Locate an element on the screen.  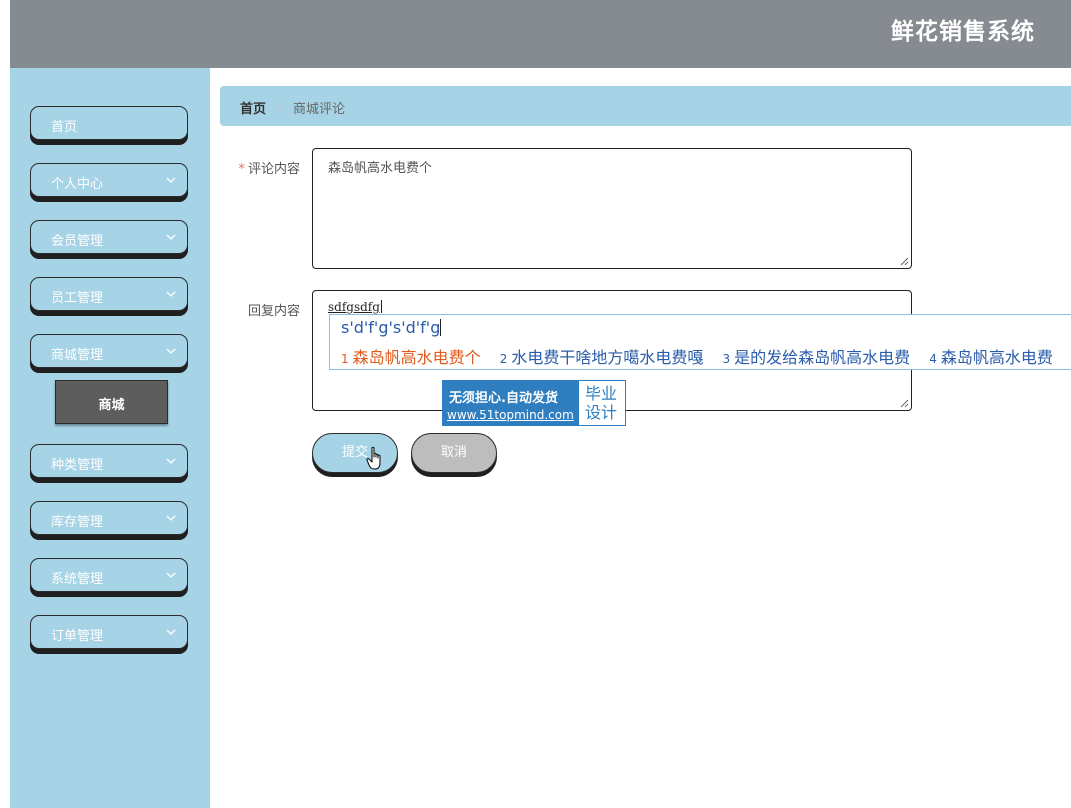
top-header: 鲜花销售系统 is located at coordinates (540, 34).